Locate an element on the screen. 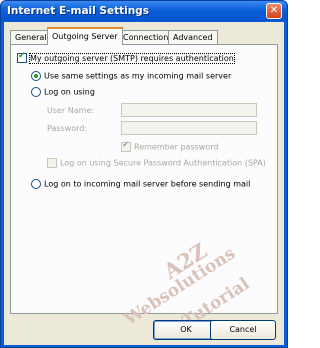 Image resolution: width=320 pixels, height=348 pixels. password-label: Password: is located at coordinates (67, 128).